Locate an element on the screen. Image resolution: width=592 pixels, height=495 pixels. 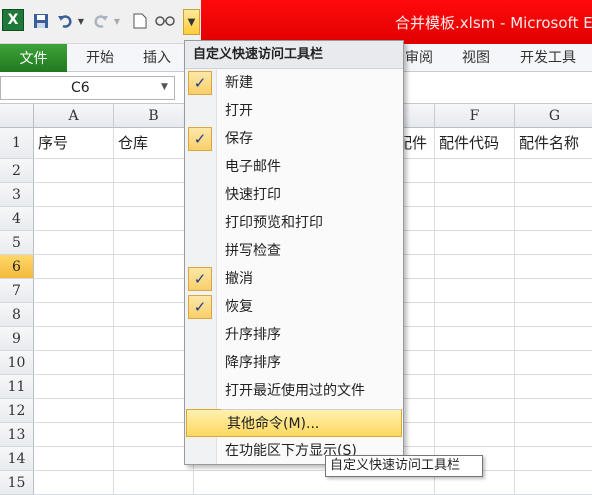
menu-item-undo: ✓ 撤消 is located at coordinates (294, 279).